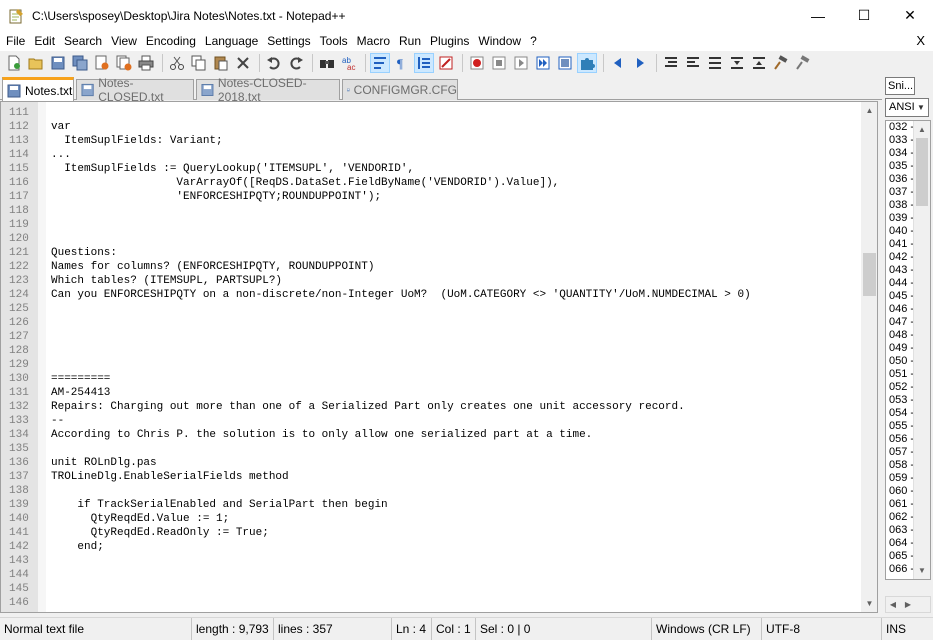  Describe the element at coordinates (349, 63) in the screenshot. I see `replace-icon: ab ac` at that location.